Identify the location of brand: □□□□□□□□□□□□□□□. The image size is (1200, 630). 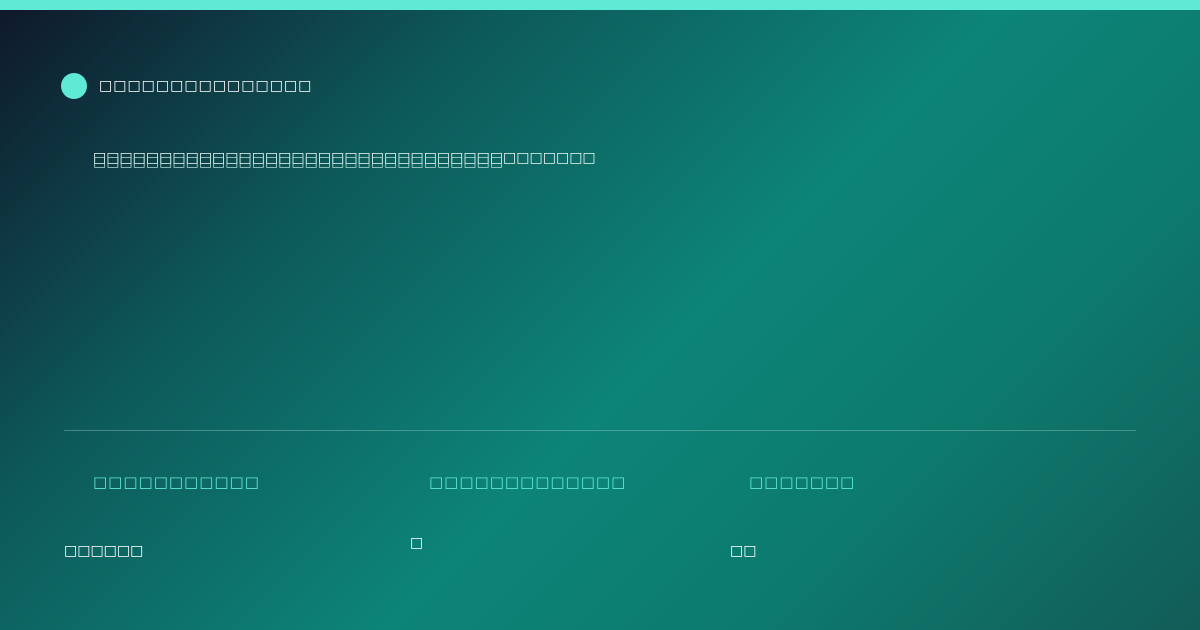
(186, 86).